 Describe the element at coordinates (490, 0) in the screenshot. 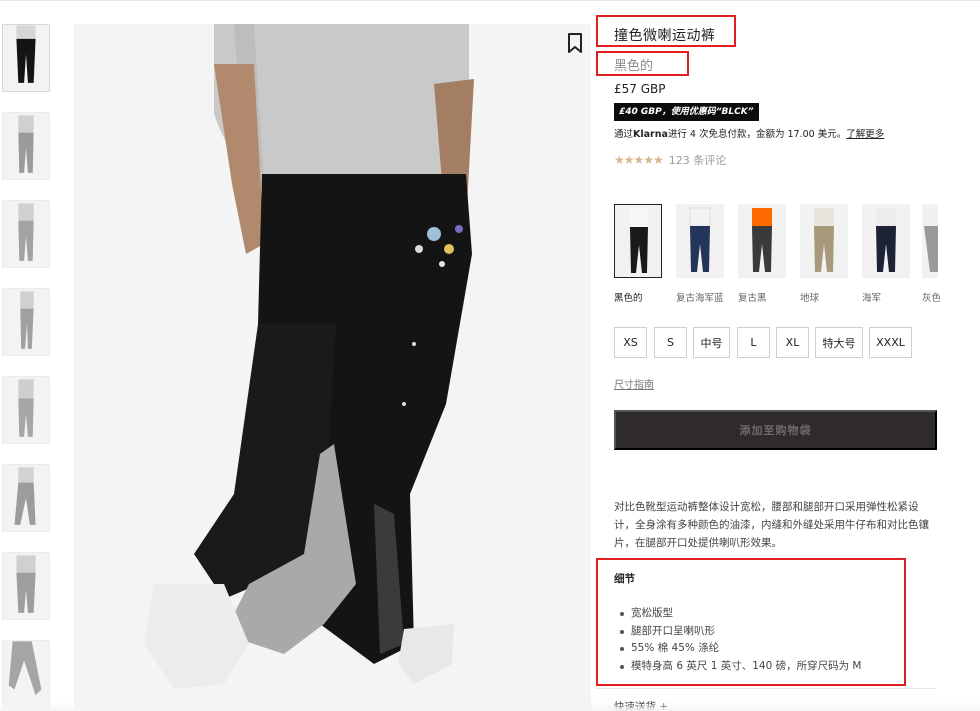

I see `top-divider` at that location.